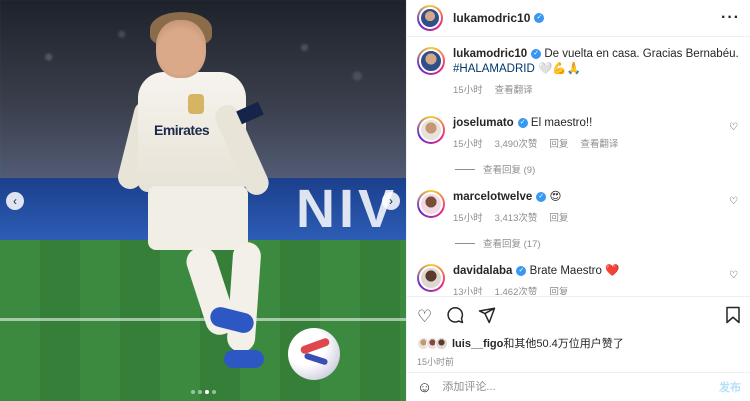  What do you see at coordinates (578, 332) in the screenshot?
I see `action-bar: ♡ luis__figo和其他50.4万位用户赞了 15小时前` at bounding box center [578, 332].